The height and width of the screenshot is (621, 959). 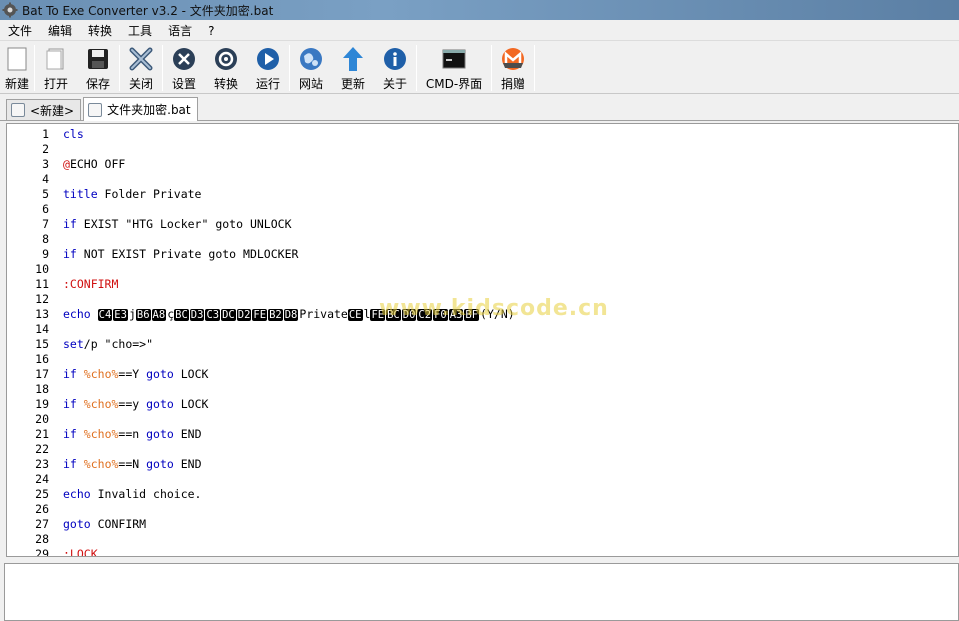 I want to click on settings-button: 设置, so click(x=184, y=67).